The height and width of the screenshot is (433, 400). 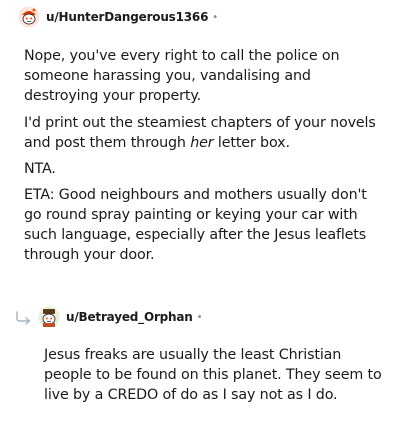 I want to click on username-link: u/Betrayed_Orphan, so click(x=129, y=317).